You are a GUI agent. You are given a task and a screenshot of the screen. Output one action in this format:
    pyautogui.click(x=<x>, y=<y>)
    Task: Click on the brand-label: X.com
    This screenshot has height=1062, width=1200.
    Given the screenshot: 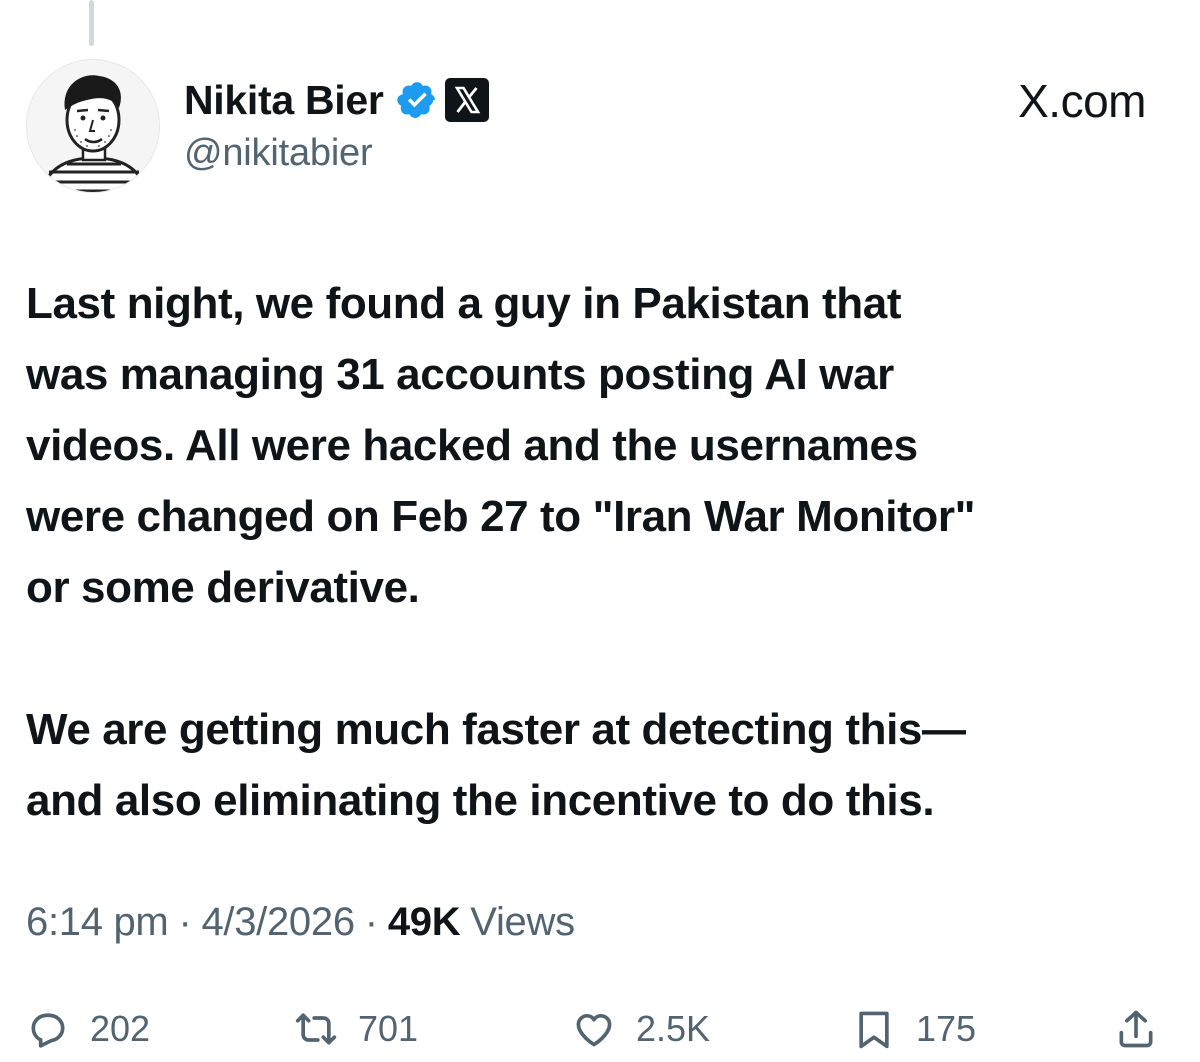 What is the action you would take?
    pyautogui.click(x=1082, y=101)
    